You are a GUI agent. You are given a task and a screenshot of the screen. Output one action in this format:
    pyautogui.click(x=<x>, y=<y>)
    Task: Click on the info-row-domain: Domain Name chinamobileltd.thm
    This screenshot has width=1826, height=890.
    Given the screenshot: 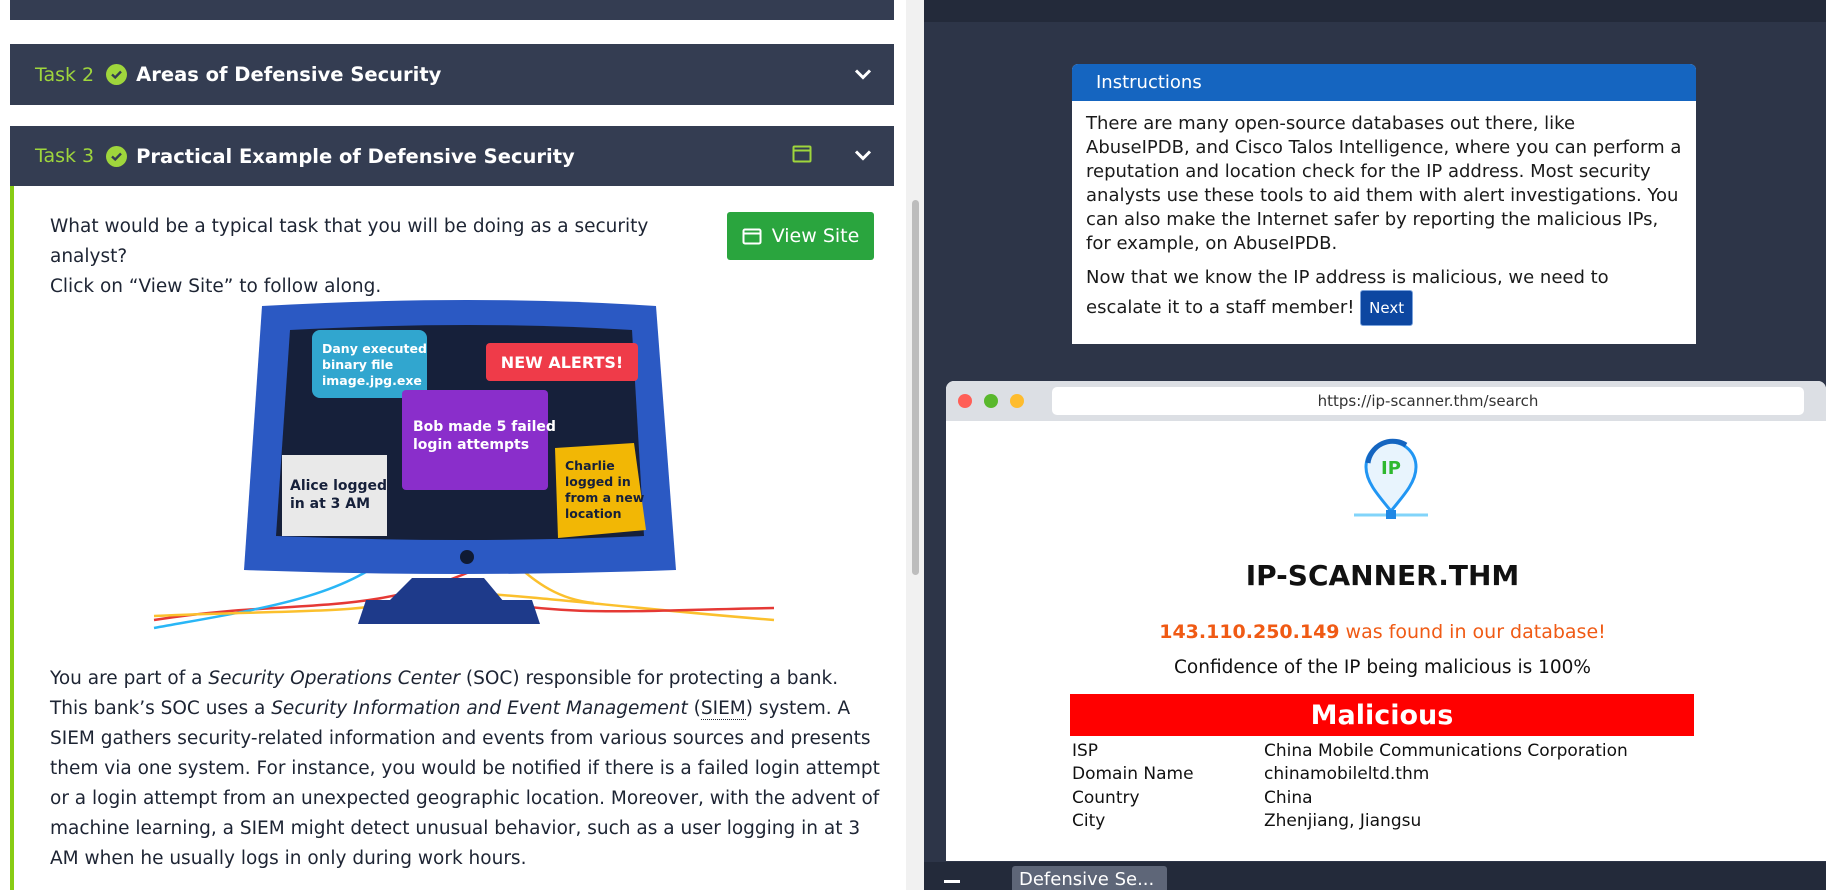 What is the action you would take?
    pyautogui.click(x=1350, y=775)
    